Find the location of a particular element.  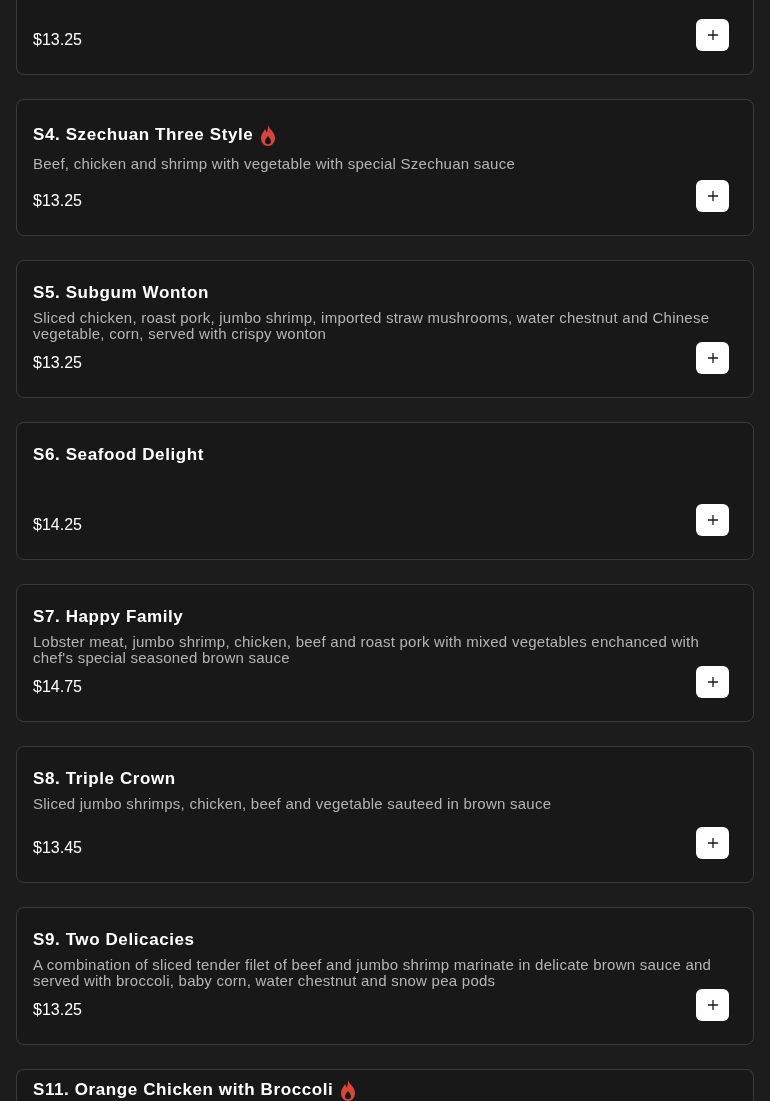

item-description: Beef, chicken and shrimp with vegetable with special Szechuan sauce is located at coordinates (274, 163).